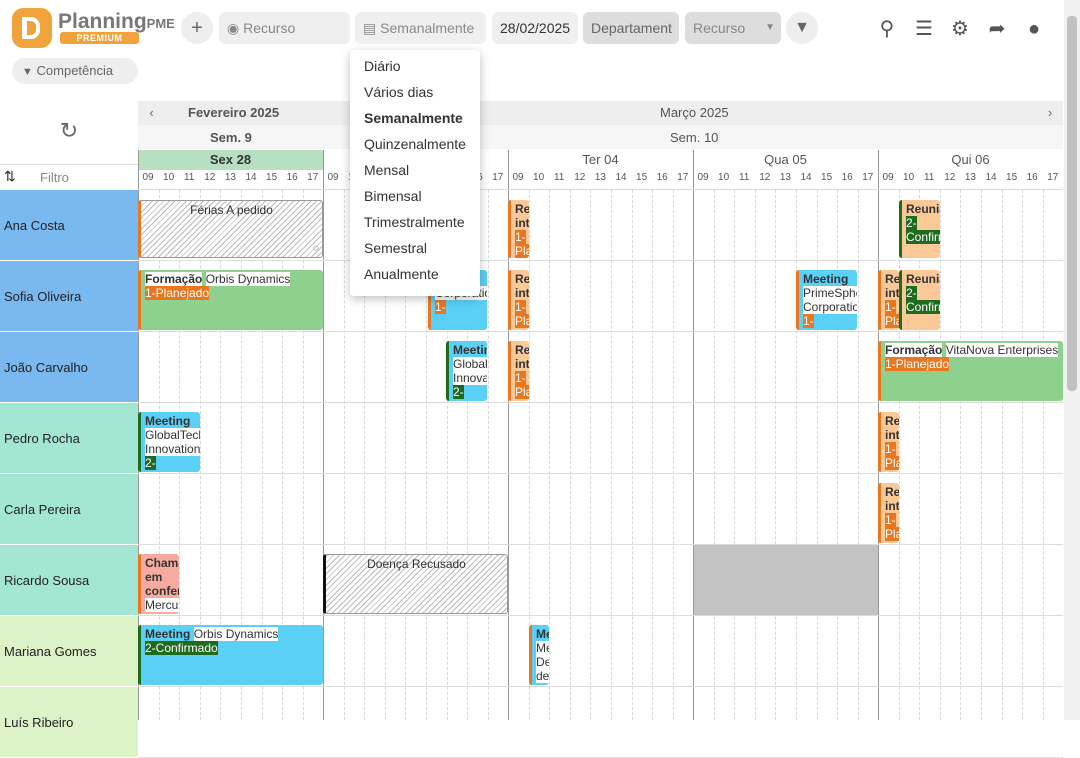 The width and height of the screenshot is (1080, 758). Describe the element at coordinates (1072, 203) in the screenshot. I see `scrollbar-thumb` at that location.